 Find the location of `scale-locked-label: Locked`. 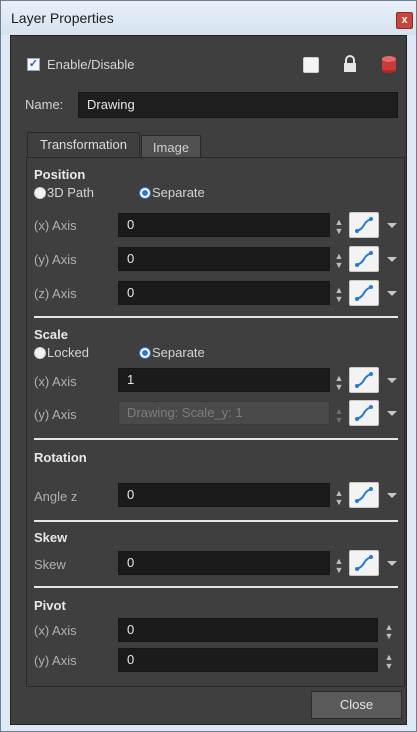

scale-locked-label: Locked is located at coordinates (68, 352).